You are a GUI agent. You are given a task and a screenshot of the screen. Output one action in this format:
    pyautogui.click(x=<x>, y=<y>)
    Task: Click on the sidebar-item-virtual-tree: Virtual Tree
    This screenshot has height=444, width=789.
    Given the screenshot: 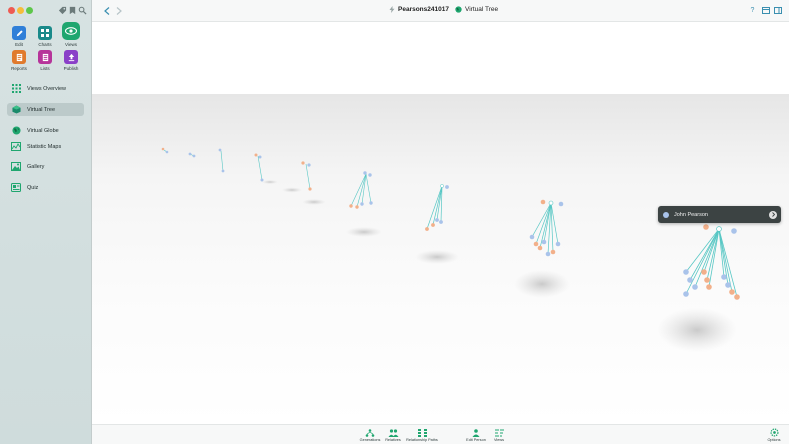 What is the action you would take?
    pyautogui.click(x=45, y=109)
    